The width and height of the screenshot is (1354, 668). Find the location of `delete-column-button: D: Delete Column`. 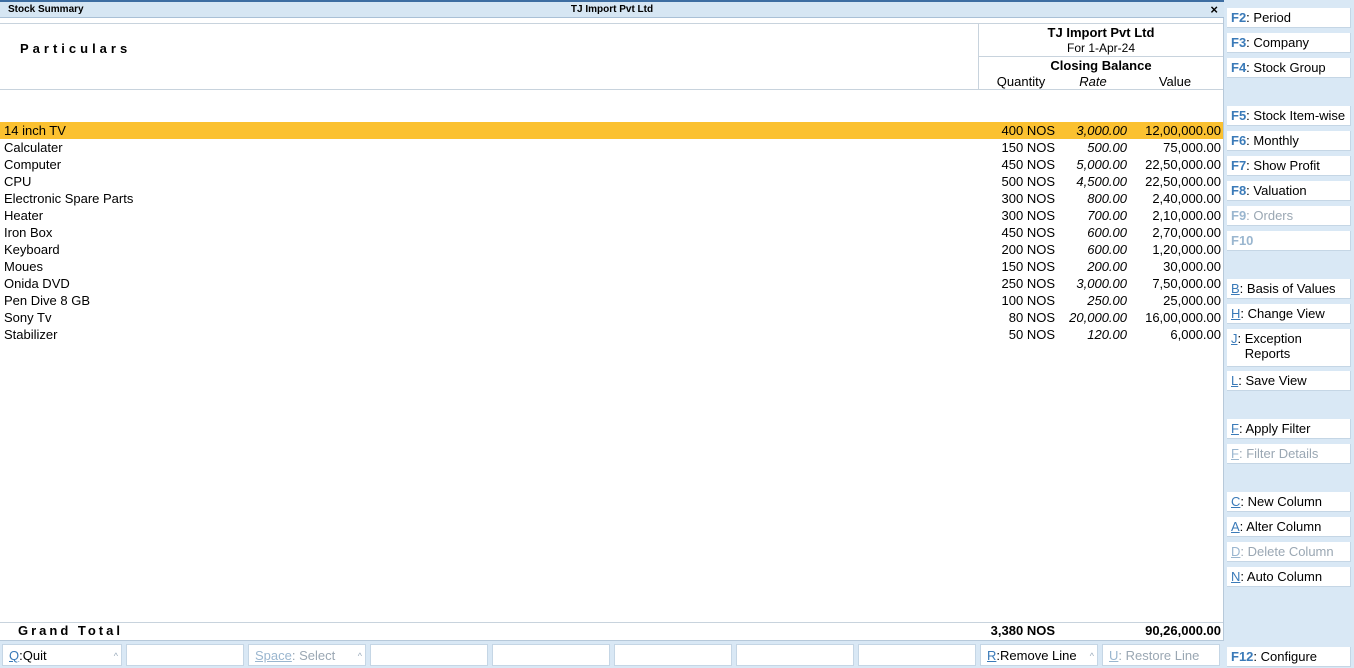

delete-column-button: D: Delete Column is located at coordinates (1289, 552).